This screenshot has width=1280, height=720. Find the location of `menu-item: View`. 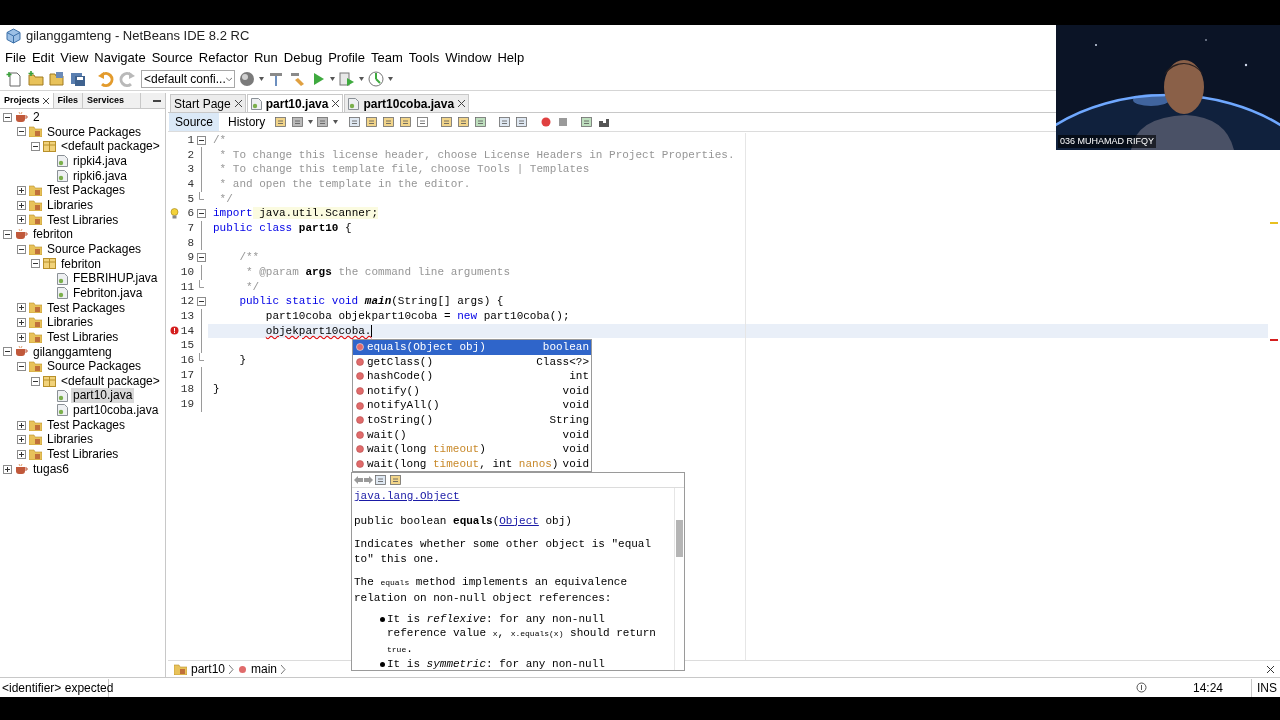

menu-item: View is located at coordinates (74, 57).